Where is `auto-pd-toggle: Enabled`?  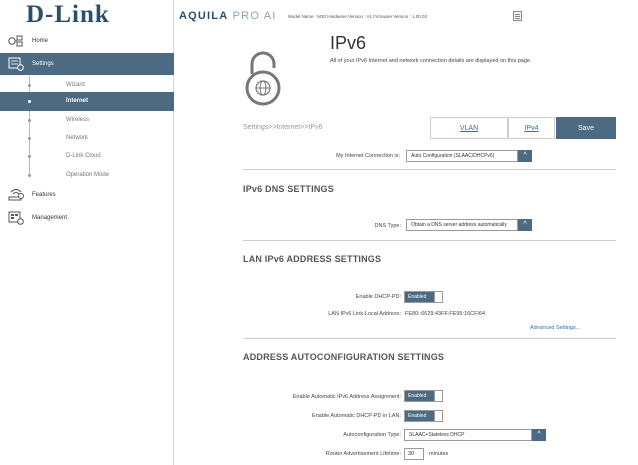
auto-pd-toggle: Enabled is located at coordinates (423, 416).